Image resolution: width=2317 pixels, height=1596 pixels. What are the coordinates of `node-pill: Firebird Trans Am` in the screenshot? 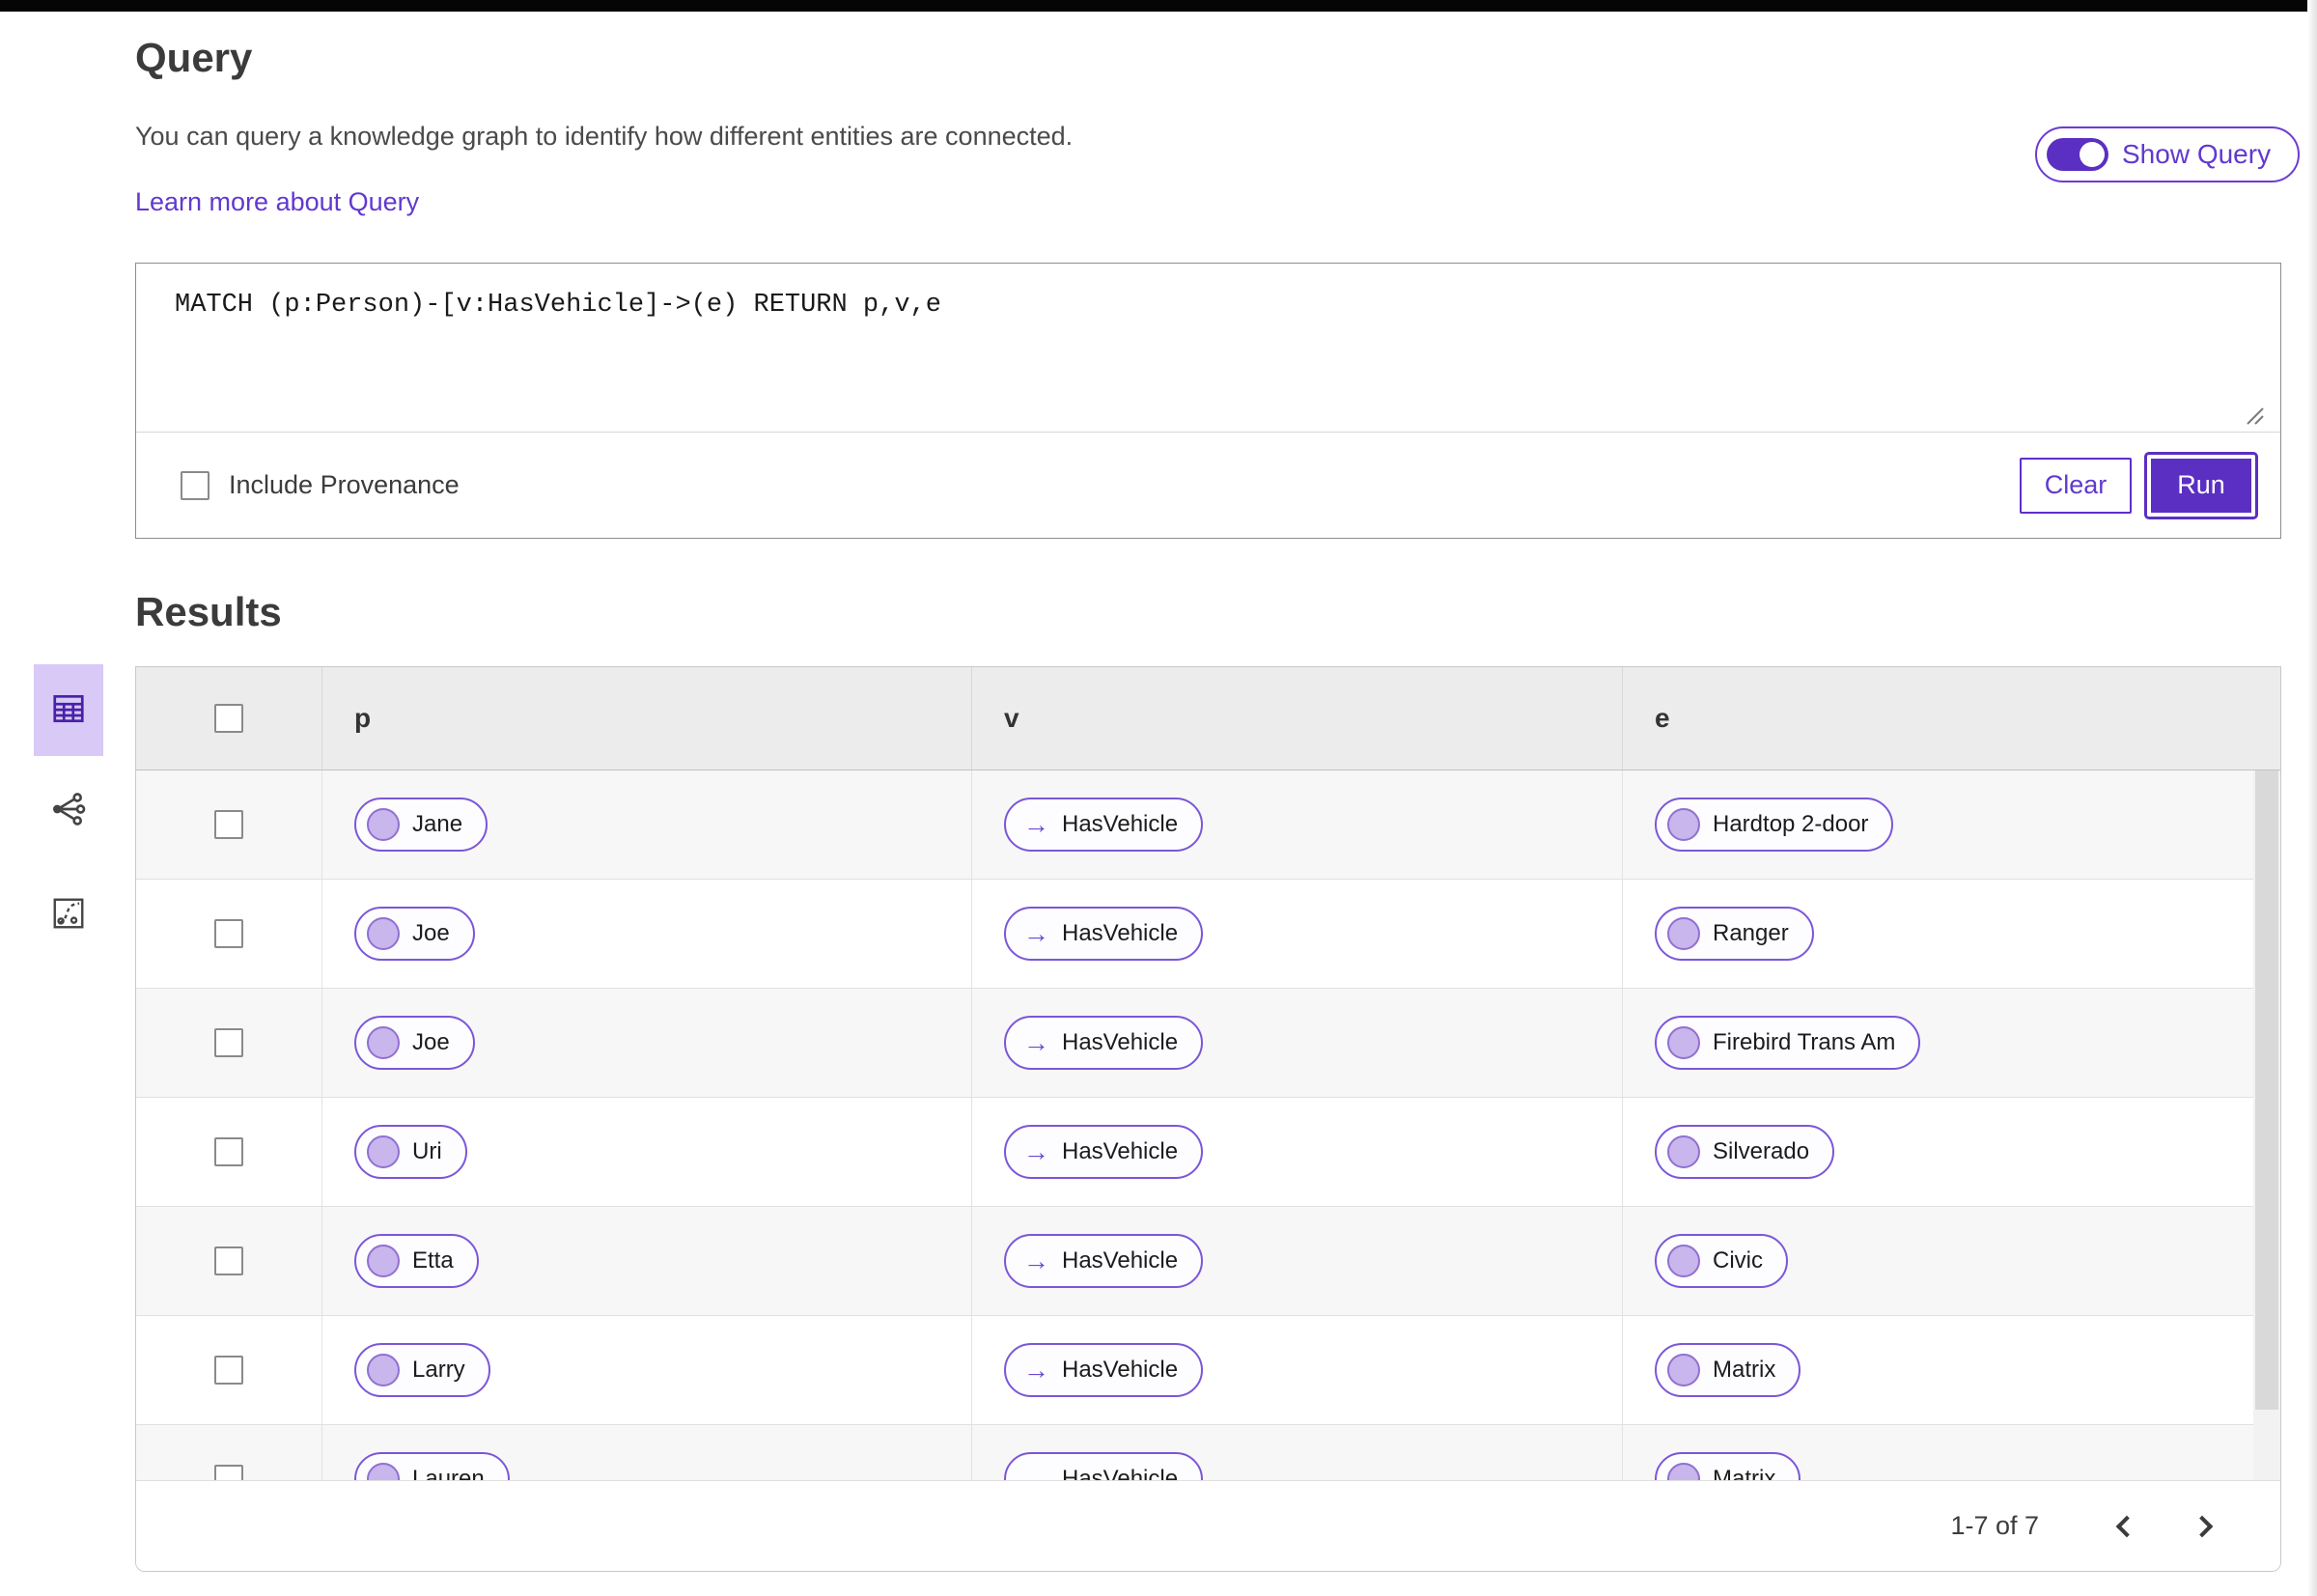 It's located at (1788, 1043).